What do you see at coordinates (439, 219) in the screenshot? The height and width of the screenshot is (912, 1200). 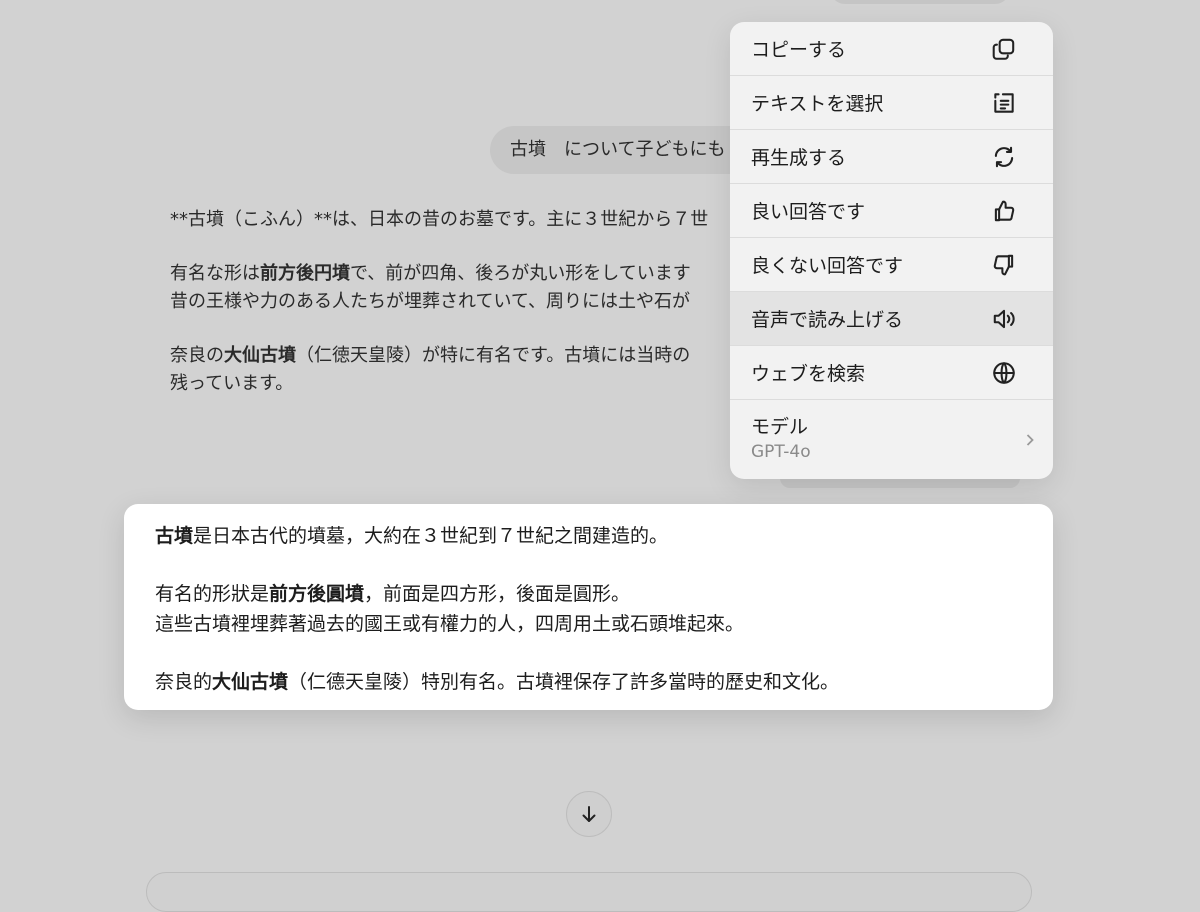 I see `answer-p1-text: **古墳（こふん）**は、日本の昔のお墓です。主に３世紀から７世` at bounding box center [439, 219].